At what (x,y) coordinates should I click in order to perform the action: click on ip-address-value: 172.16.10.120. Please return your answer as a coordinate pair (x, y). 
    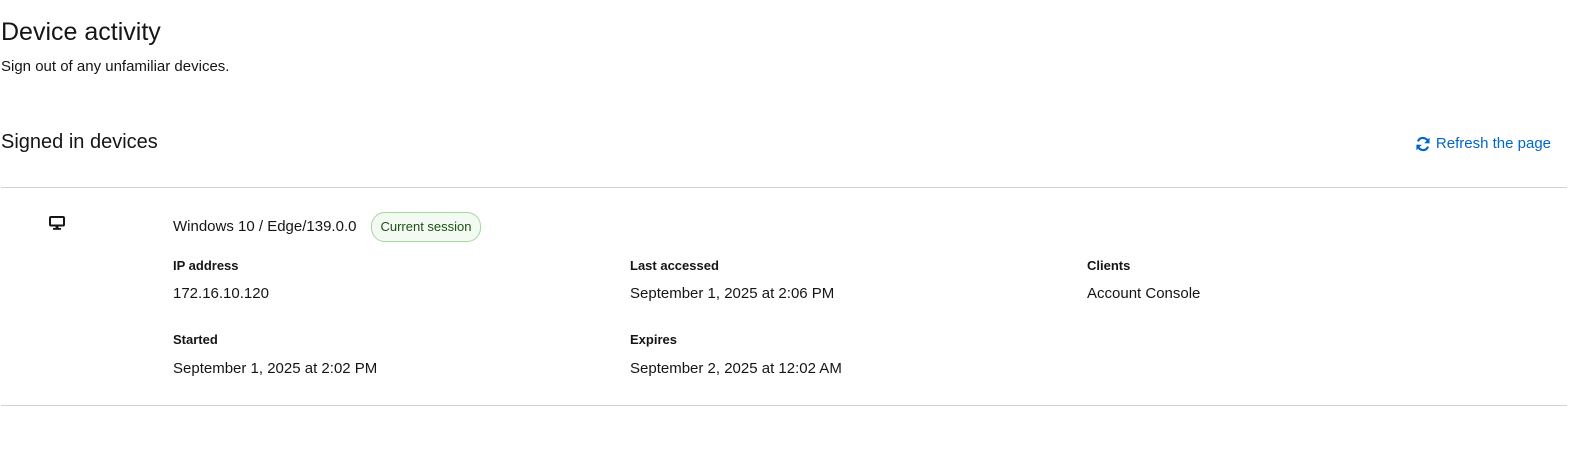
    Looking at the image, I should click on (221, 293).